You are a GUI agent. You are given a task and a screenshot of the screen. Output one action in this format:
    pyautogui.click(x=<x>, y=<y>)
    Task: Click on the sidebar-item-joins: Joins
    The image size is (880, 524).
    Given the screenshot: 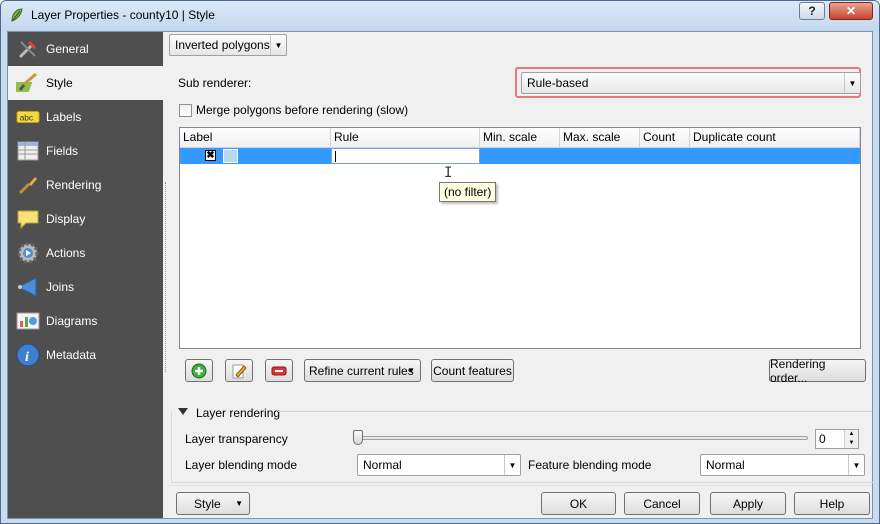 What is the action you would take?
    pyautogui.click(x=85, y=287)
    